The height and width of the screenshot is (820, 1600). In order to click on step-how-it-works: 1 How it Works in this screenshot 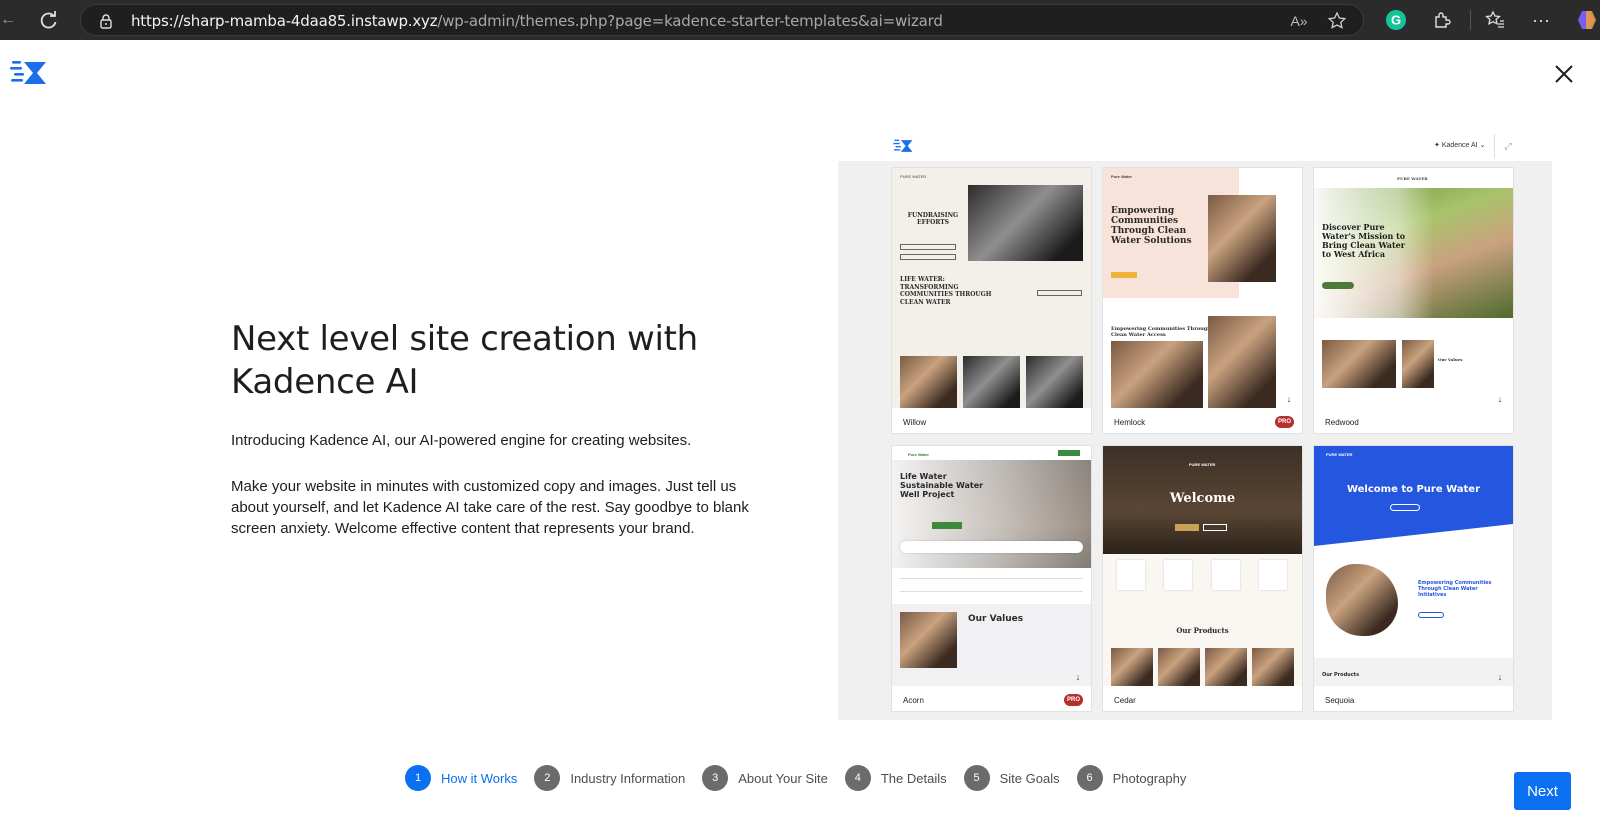, I will do `click(461, 778)`.